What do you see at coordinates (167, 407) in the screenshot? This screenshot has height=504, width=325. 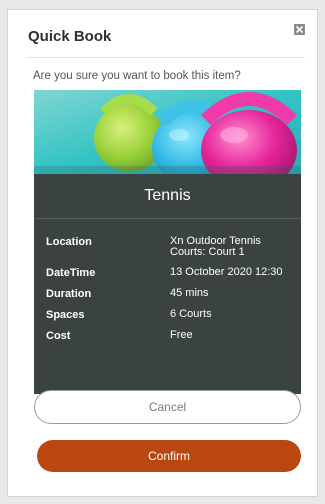 I see `cancel-button: Cancel` at bounding box center [167, 407].